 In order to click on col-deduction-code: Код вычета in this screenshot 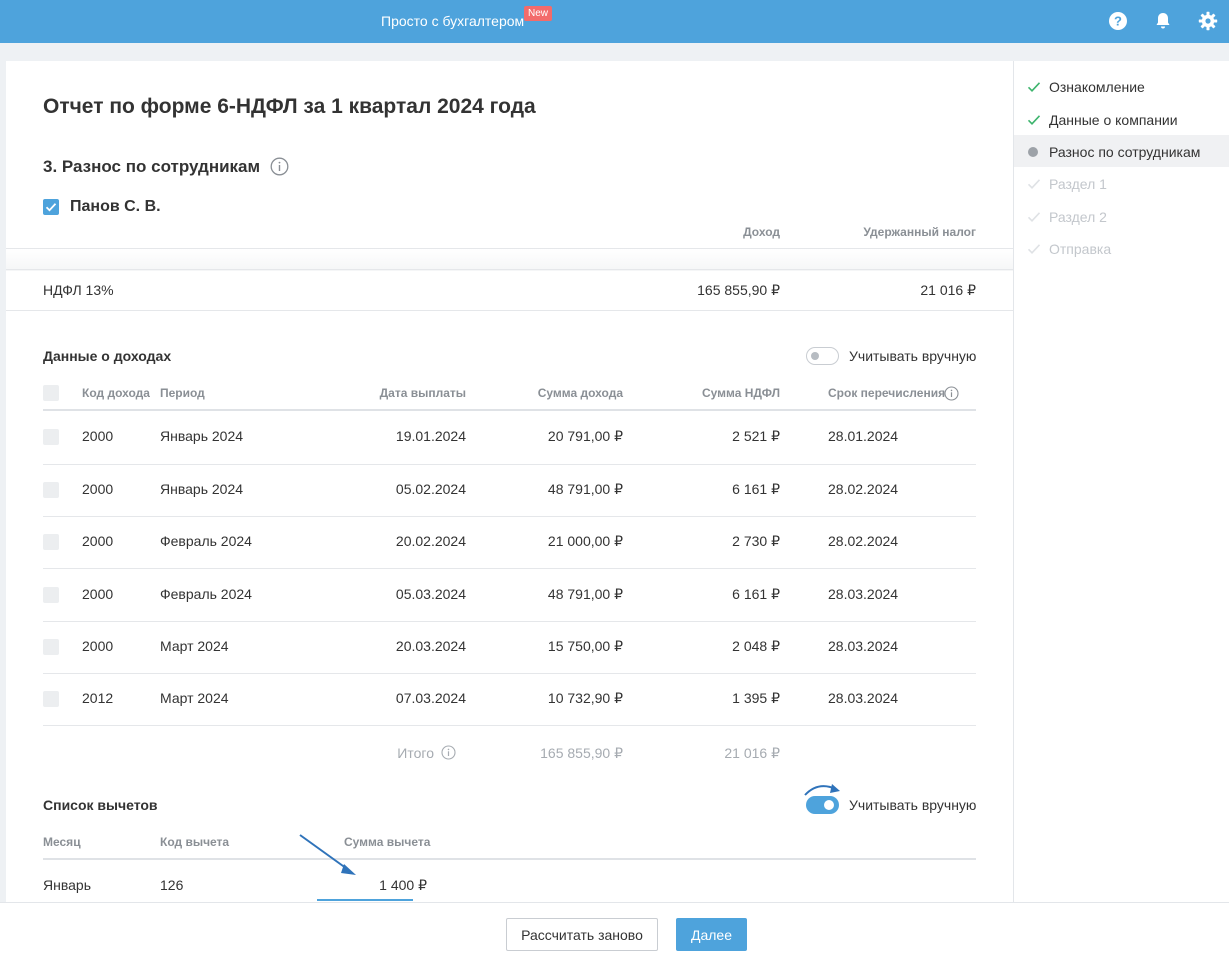, I will do `click(195, 842)`.